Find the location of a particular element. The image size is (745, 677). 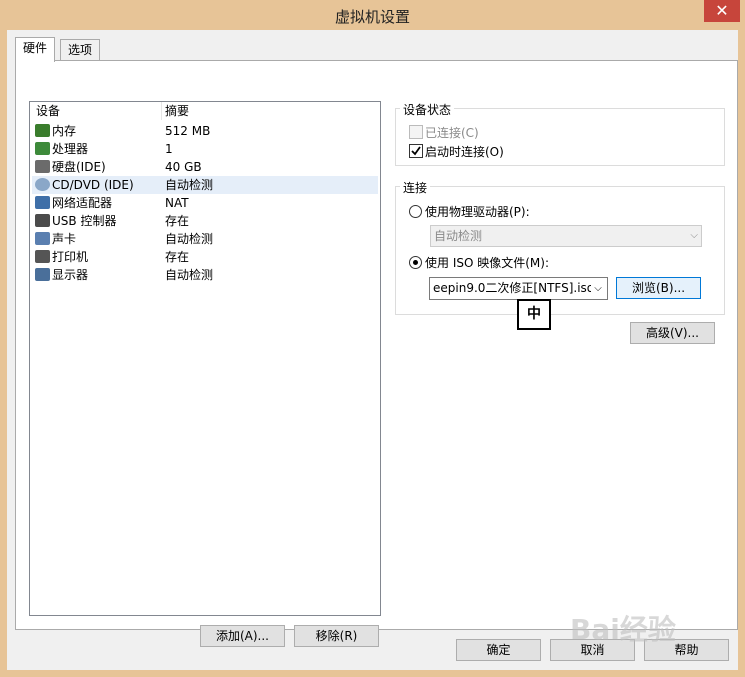

physical-drive-radio is located at coordinates (415, 211).